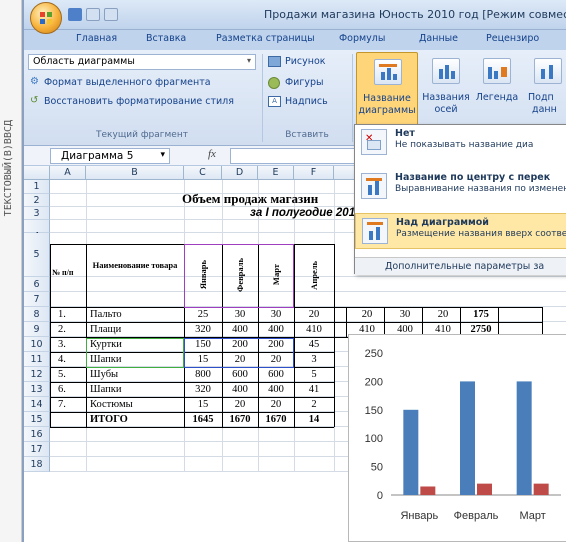 The width and height of the screenshot is (566, 542). I want to click on row-header-8: 8, so click(37, 314).